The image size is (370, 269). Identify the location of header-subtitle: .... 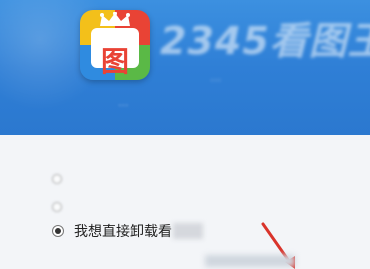
(216, 77).